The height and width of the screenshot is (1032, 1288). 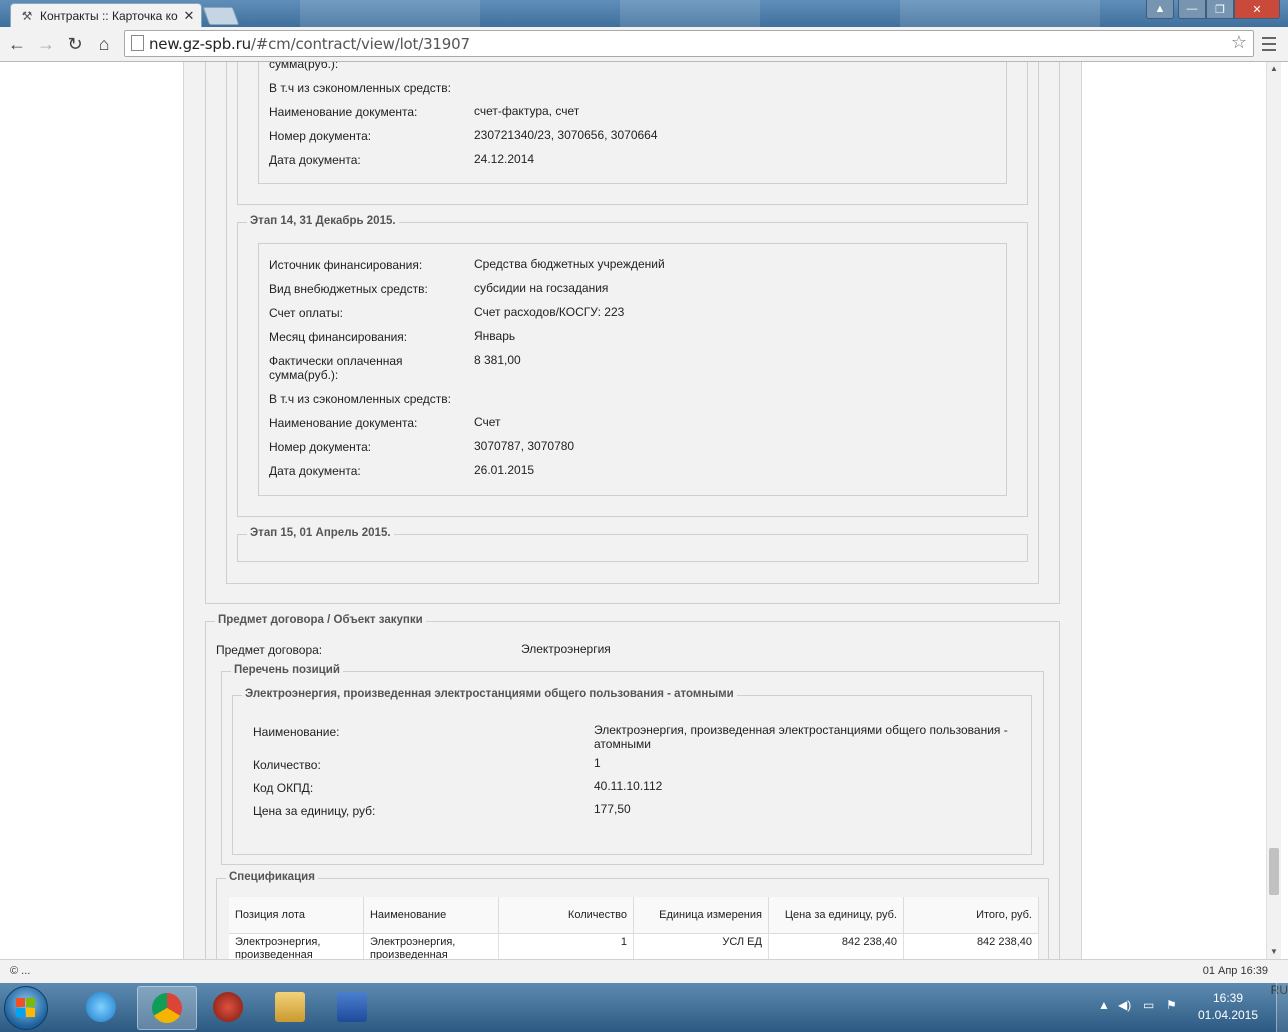 I want to click on folder-icon, so click(x=290, y=1007).